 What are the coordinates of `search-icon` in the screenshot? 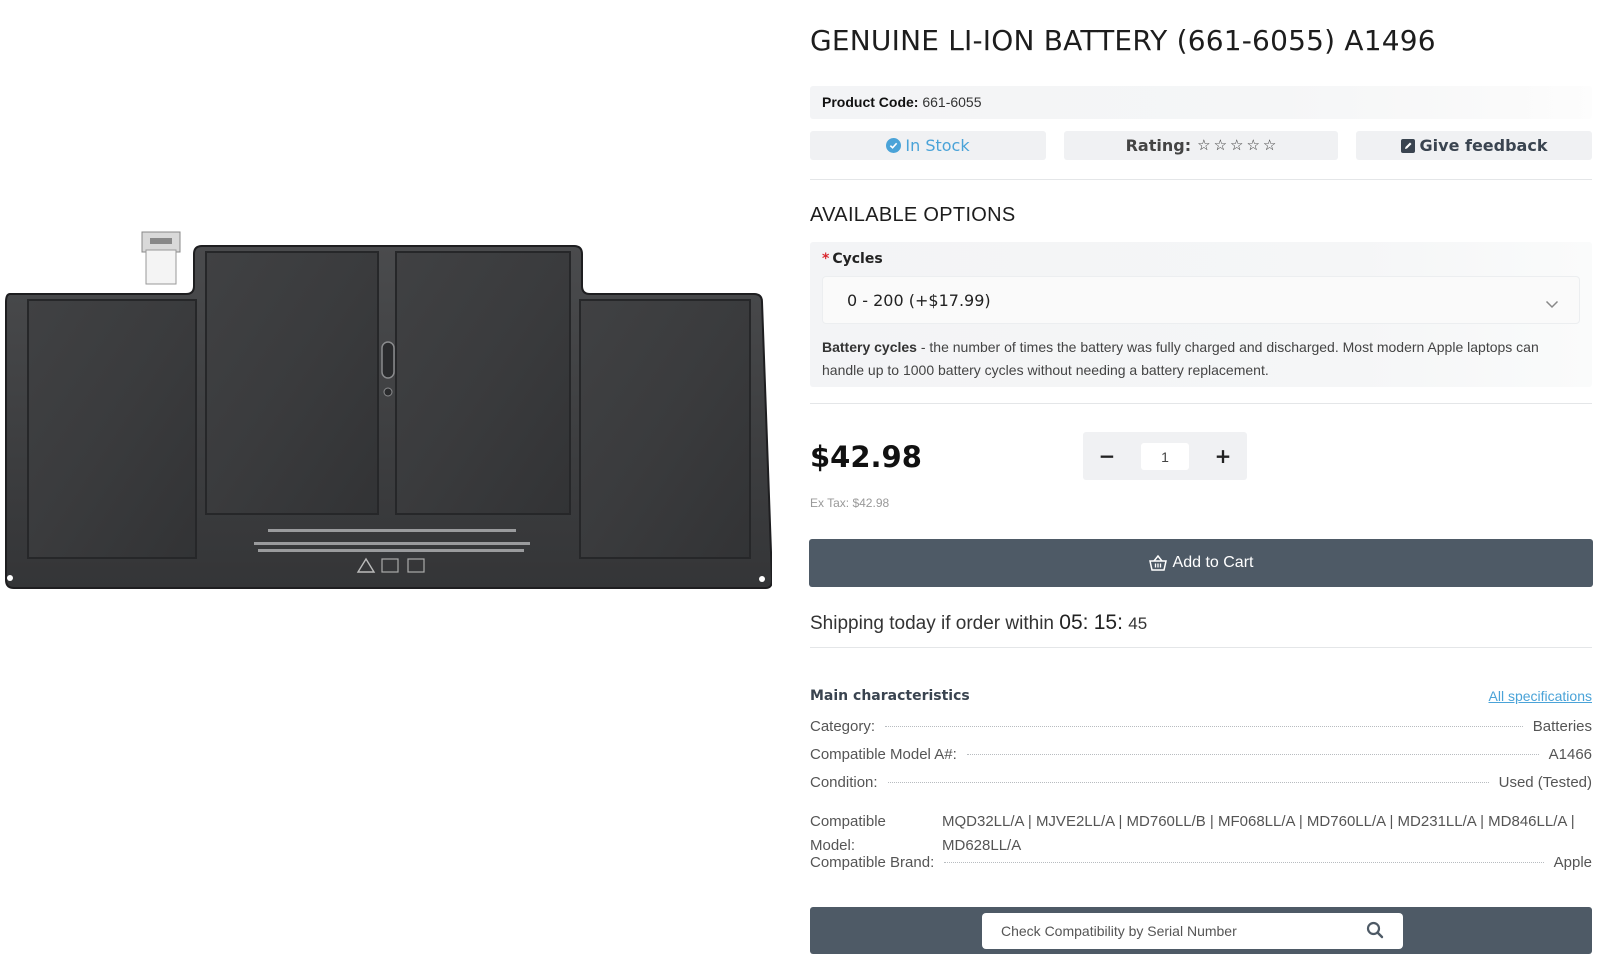 It's located at (1375, 932).